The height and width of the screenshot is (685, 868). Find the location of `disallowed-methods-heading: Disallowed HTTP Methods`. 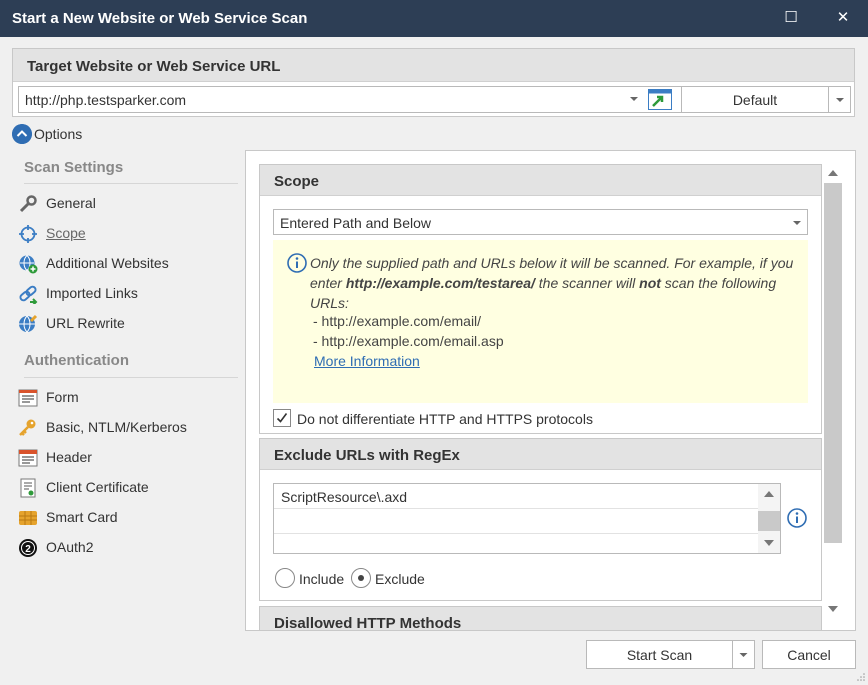

disallowed-methods-heading: Disallowed HTTP Methods is located at coordinates (368, 623).